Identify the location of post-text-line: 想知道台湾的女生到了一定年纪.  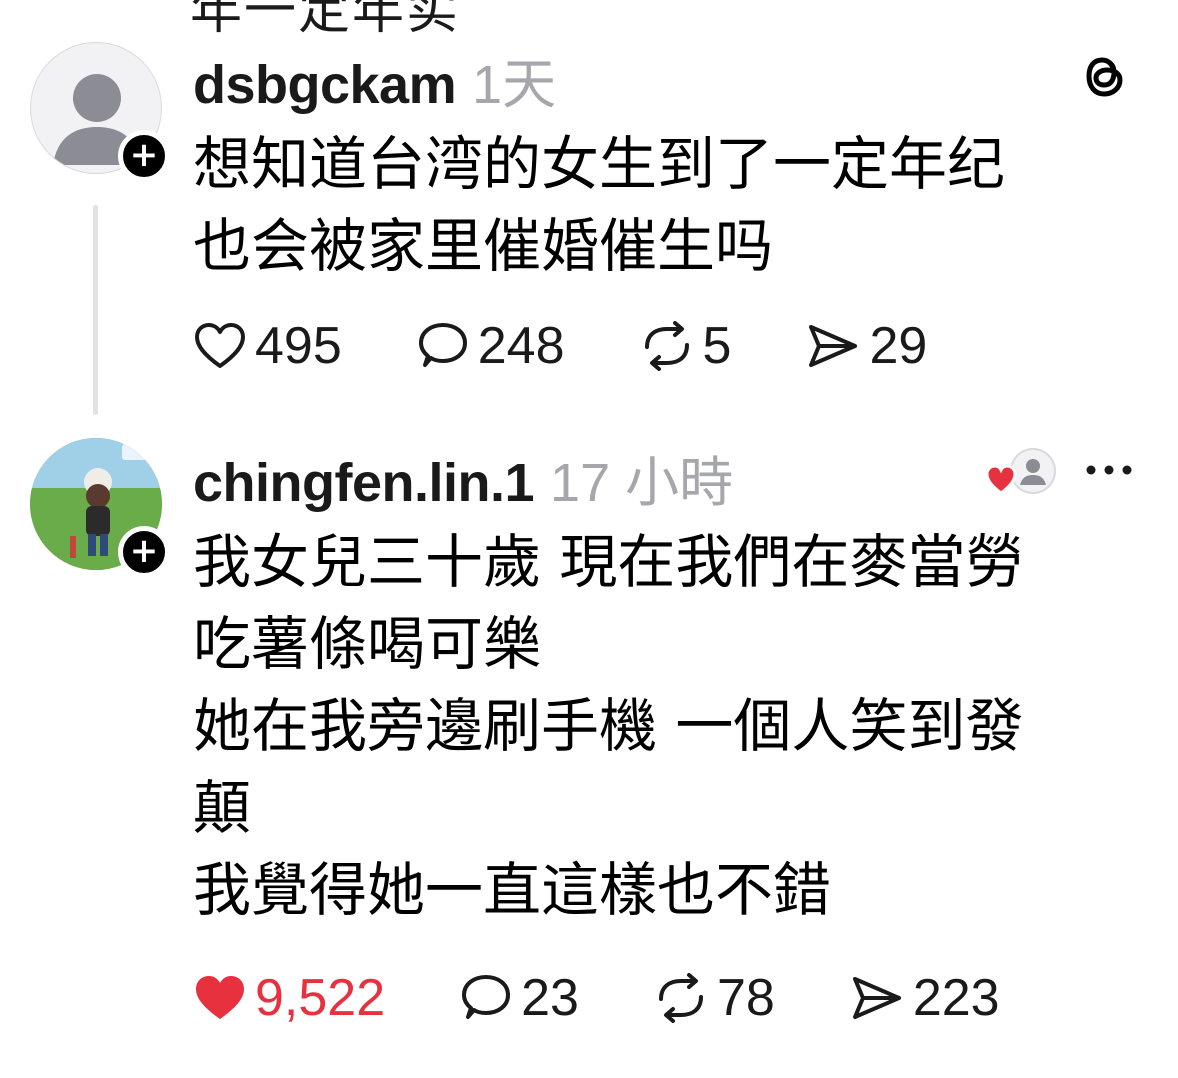
(599, 164).